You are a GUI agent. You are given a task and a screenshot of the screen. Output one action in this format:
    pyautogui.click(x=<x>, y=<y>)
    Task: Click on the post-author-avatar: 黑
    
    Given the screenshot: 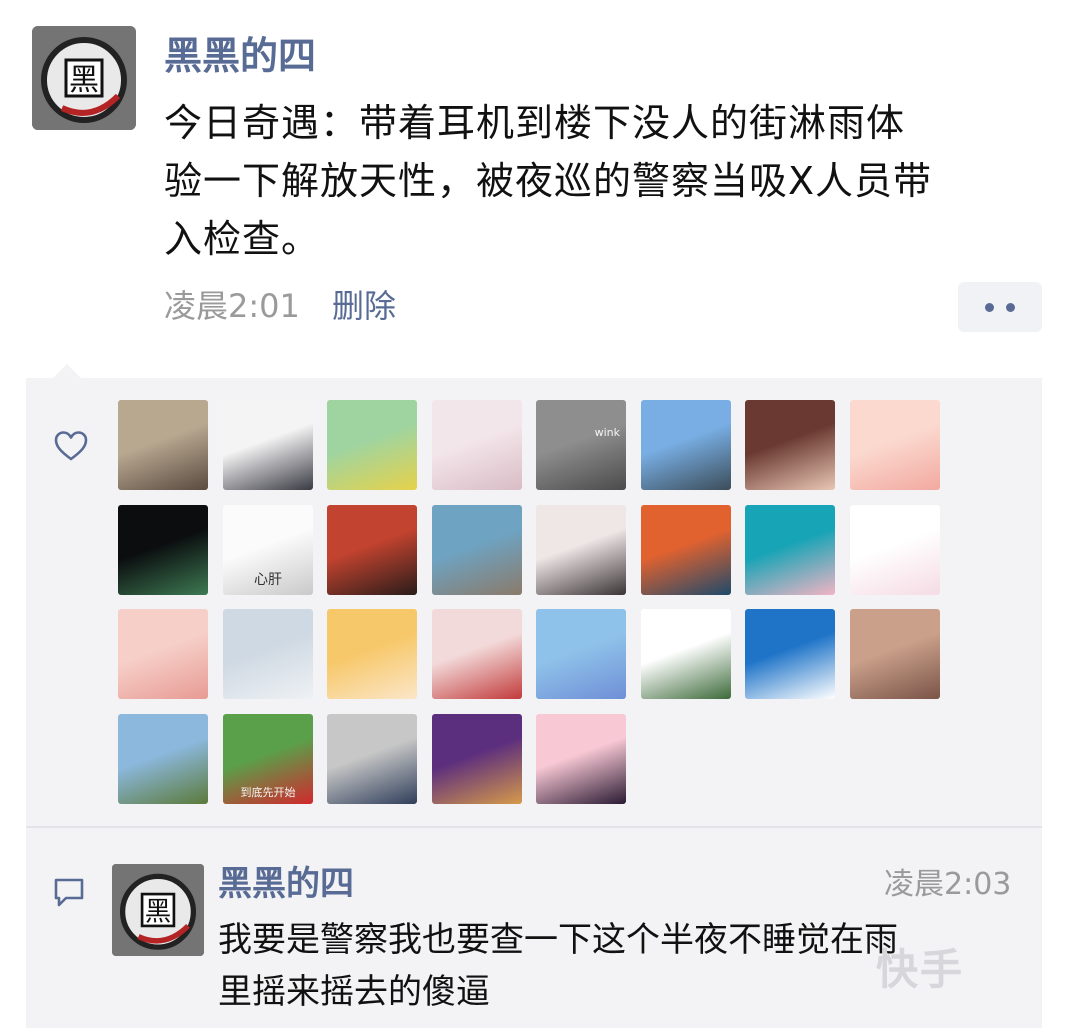 What is the action you would take?
    pyautogui.click(x=84, y=78)
    